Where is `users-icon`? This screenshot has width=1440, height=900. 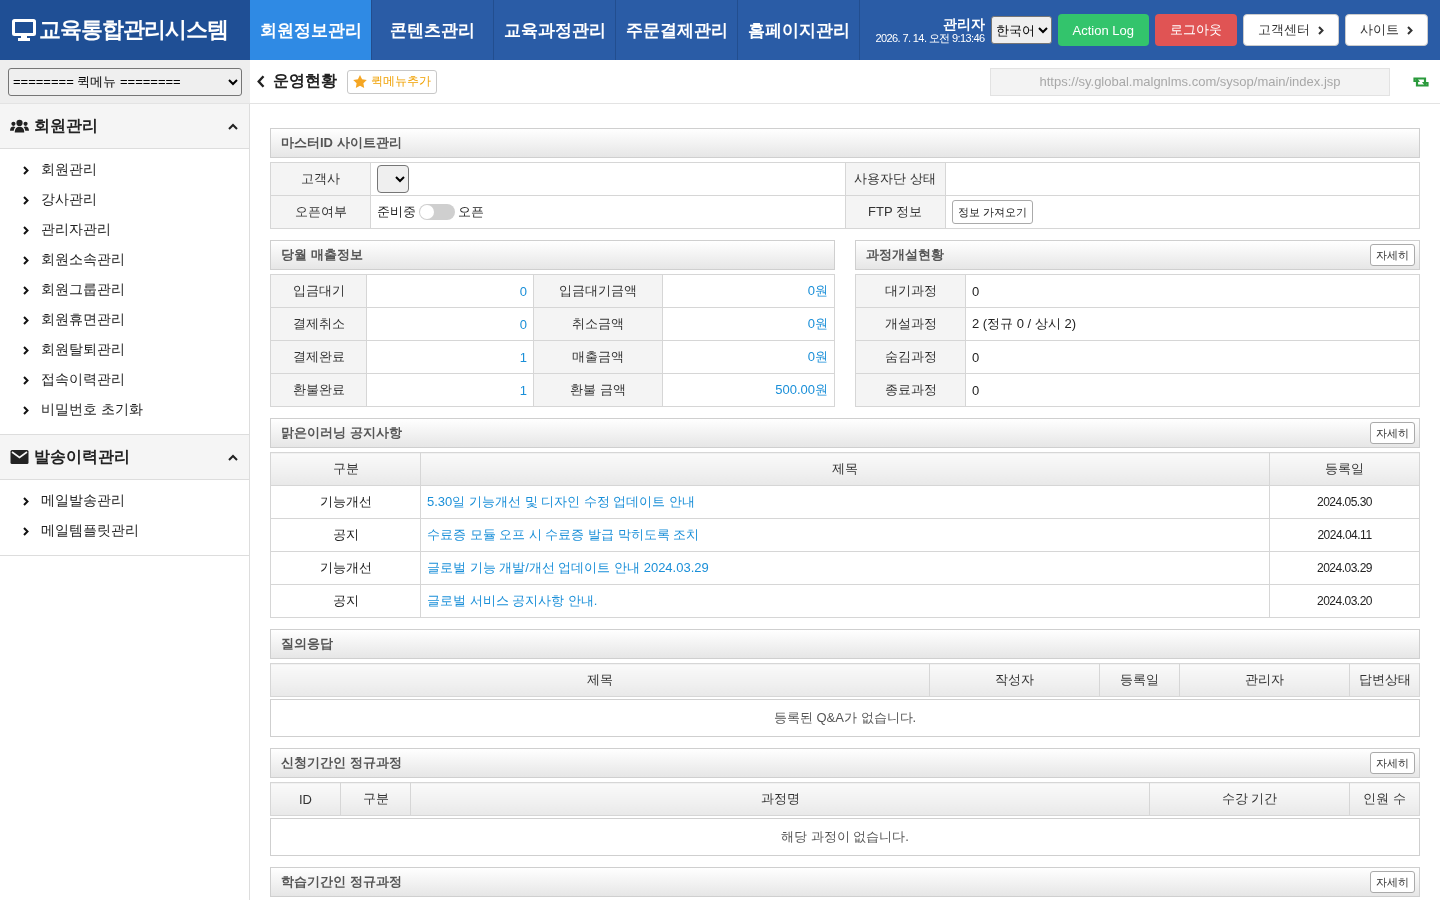
users-icon is located at coordinates (19, 126).